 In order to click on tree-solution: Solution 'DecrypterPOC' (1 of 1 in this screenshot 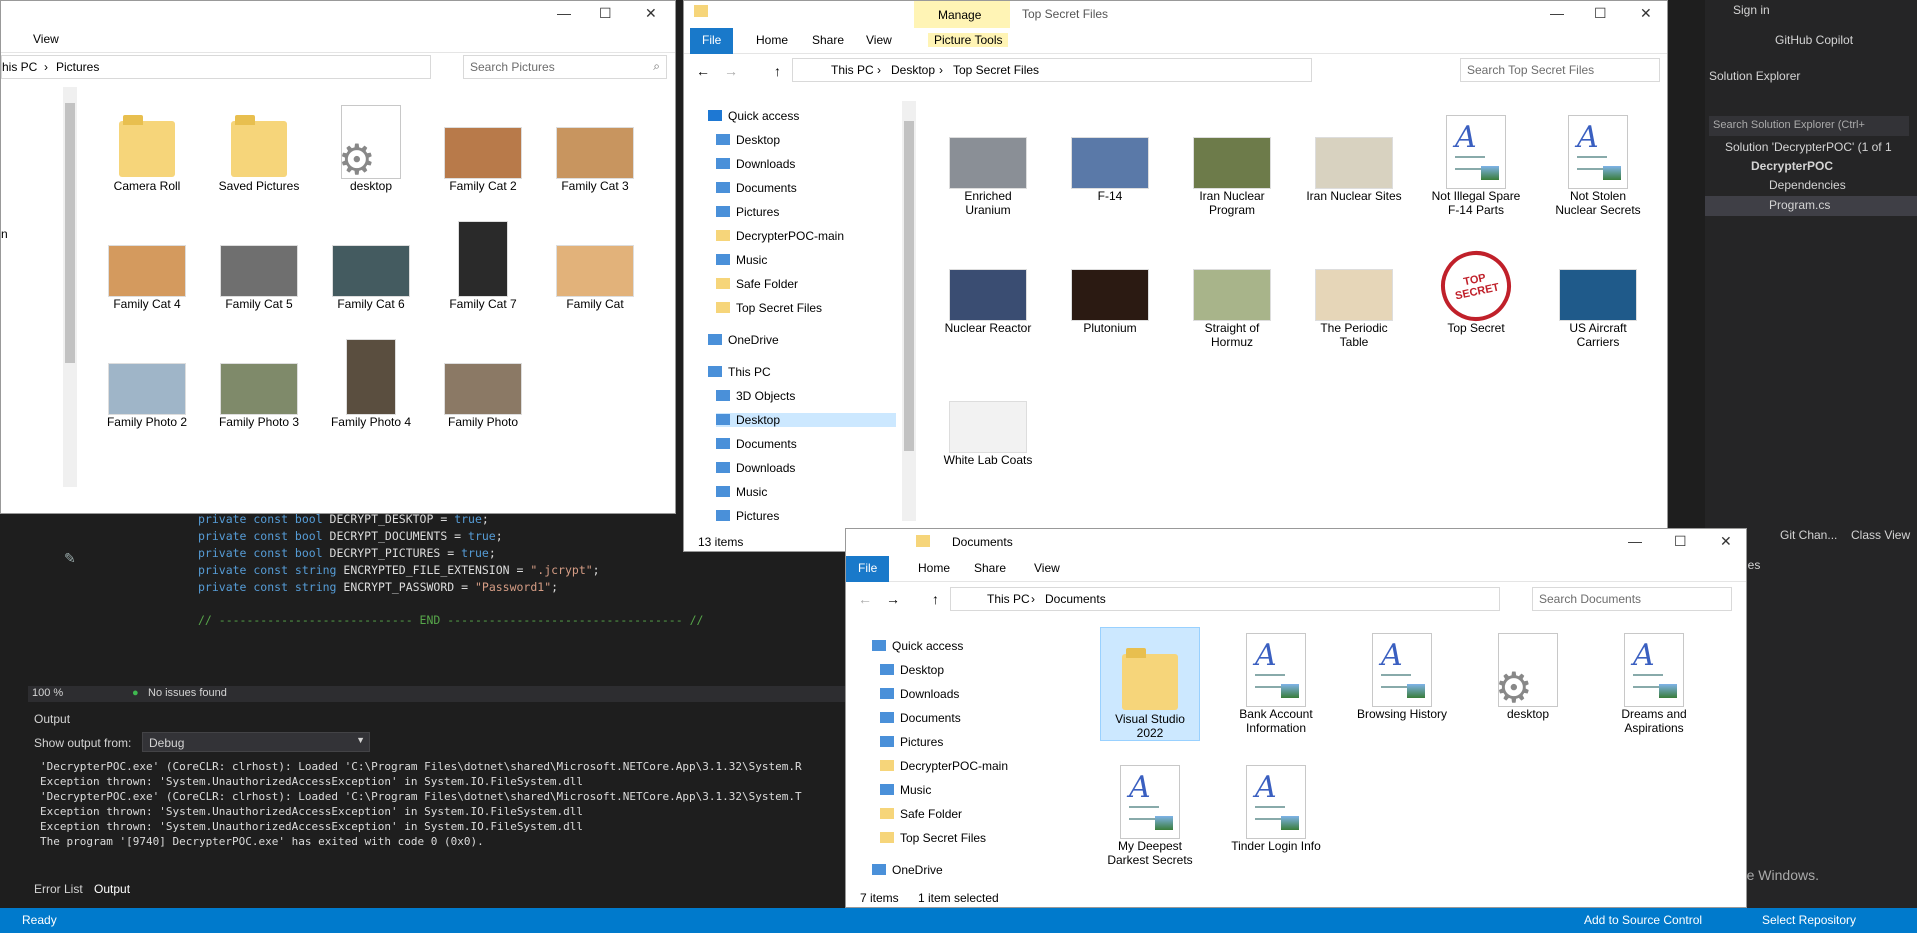, I will do `click(1808, 147)`.